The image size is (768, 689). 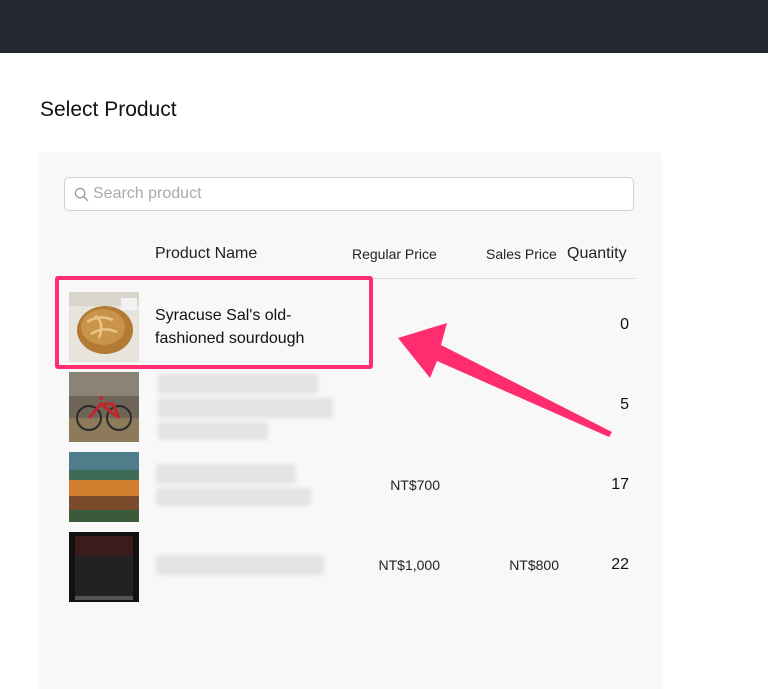 I want to click on annotation-arrow, so click(x=505, y=380).